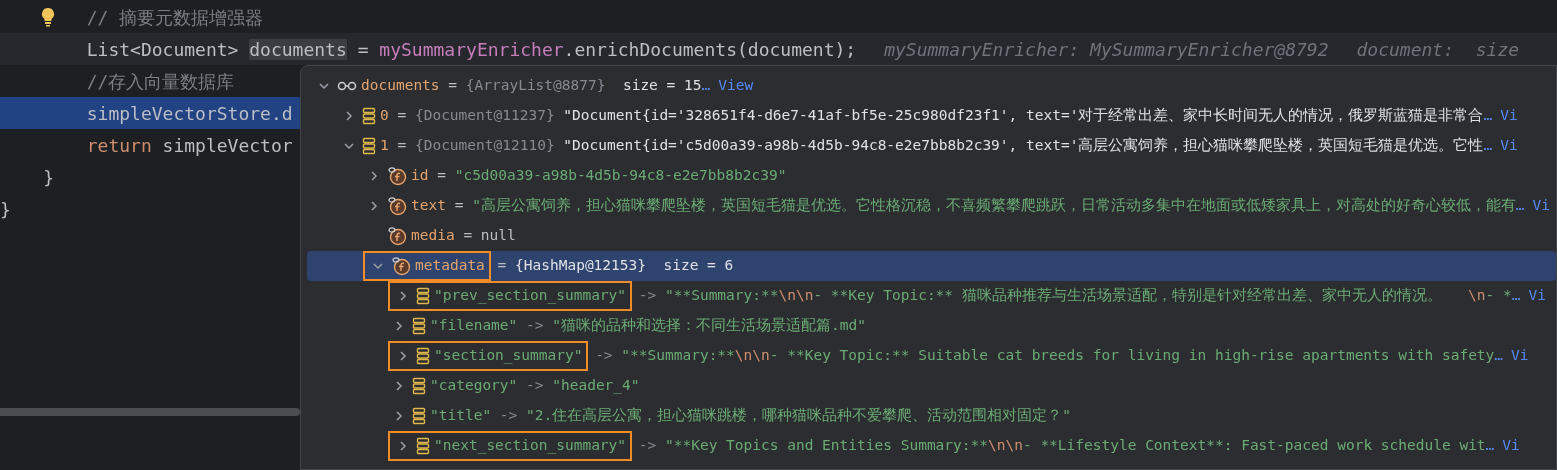  I want to click on code-comment: // 摘要元数据增强器, so click(175, 17).